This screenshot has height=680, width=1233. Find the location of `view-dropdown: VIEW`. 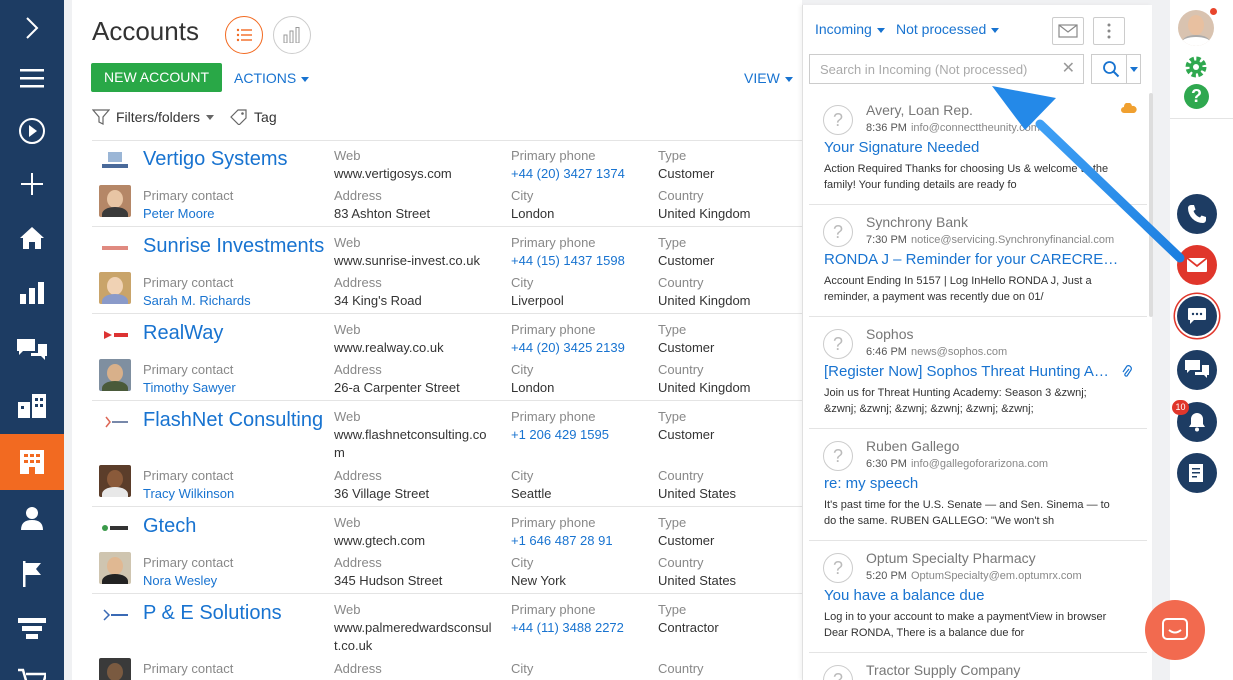

view-dropdown: VIEW is located at coordinates (768, 78).